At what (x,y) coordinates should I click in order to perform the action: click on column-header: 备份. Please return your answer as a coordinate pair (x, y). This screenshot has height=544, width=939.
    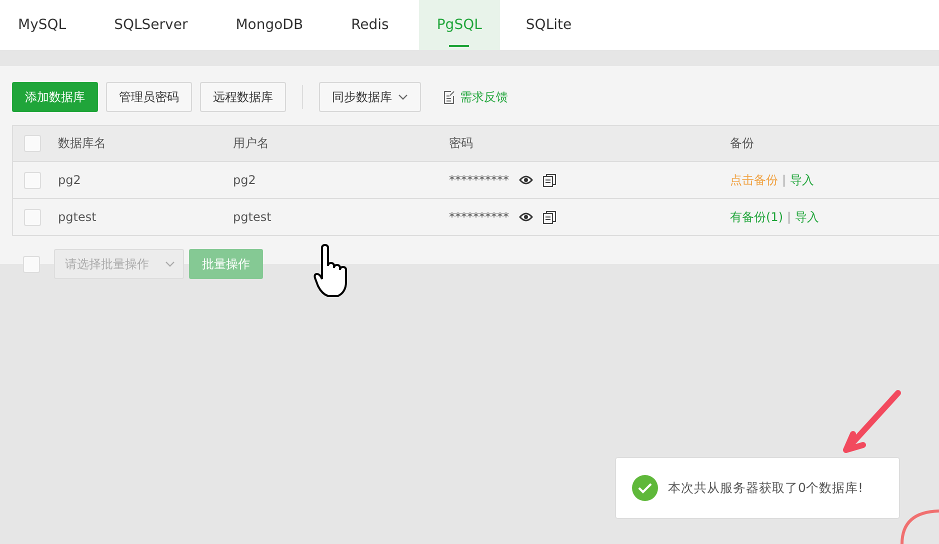
    Looking at the image, I should click on (742, 143).